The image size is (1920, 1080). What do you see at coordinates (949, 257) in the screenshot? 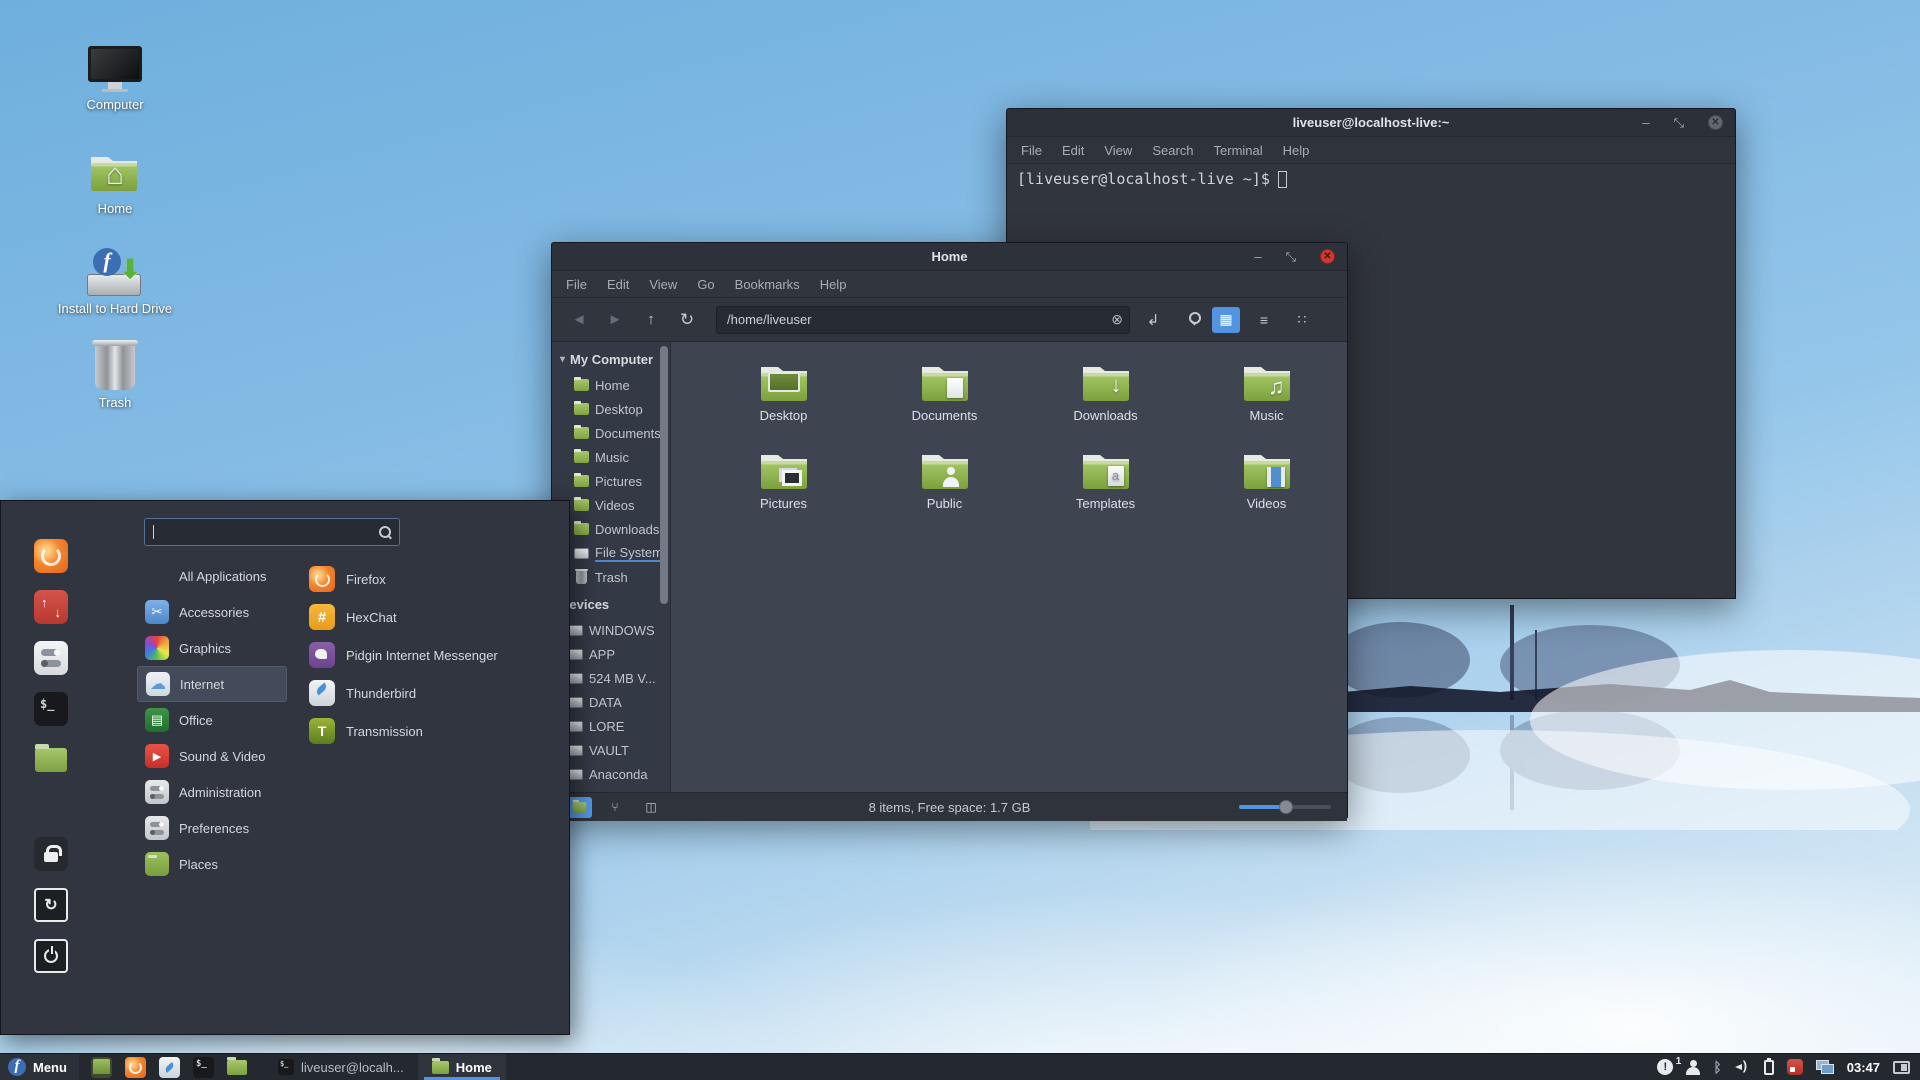
I see `fm-titlebar: Home – ⤡ ✕` at bounding box center [949, 257].